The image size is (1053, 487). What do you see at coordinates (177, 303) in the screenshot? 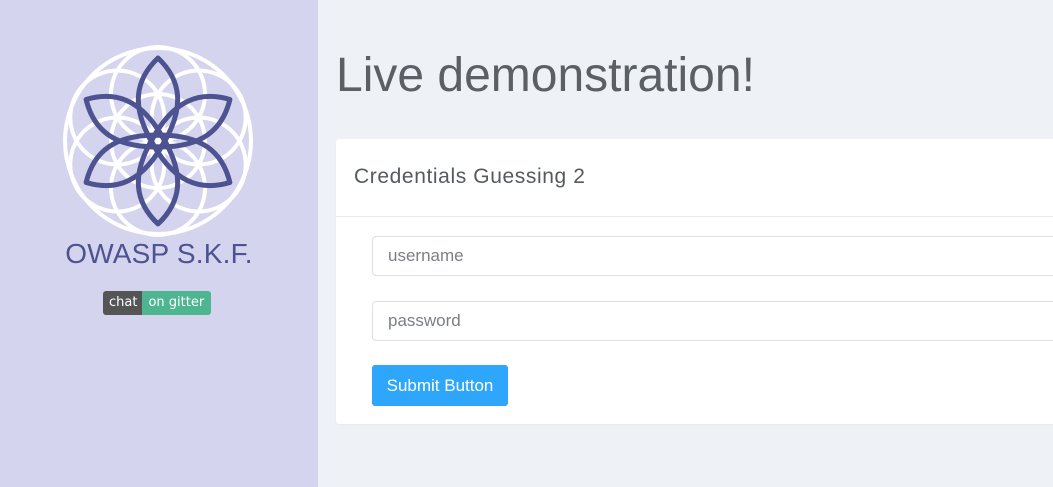
I see `badge-label-gitter: on gitter` at bounding box center [177, 303].